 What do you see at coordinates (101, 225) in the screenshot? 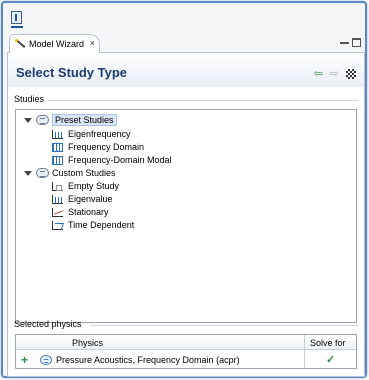
I see `tree-item-label: Time Dependent` at bounding box center [101, 225].